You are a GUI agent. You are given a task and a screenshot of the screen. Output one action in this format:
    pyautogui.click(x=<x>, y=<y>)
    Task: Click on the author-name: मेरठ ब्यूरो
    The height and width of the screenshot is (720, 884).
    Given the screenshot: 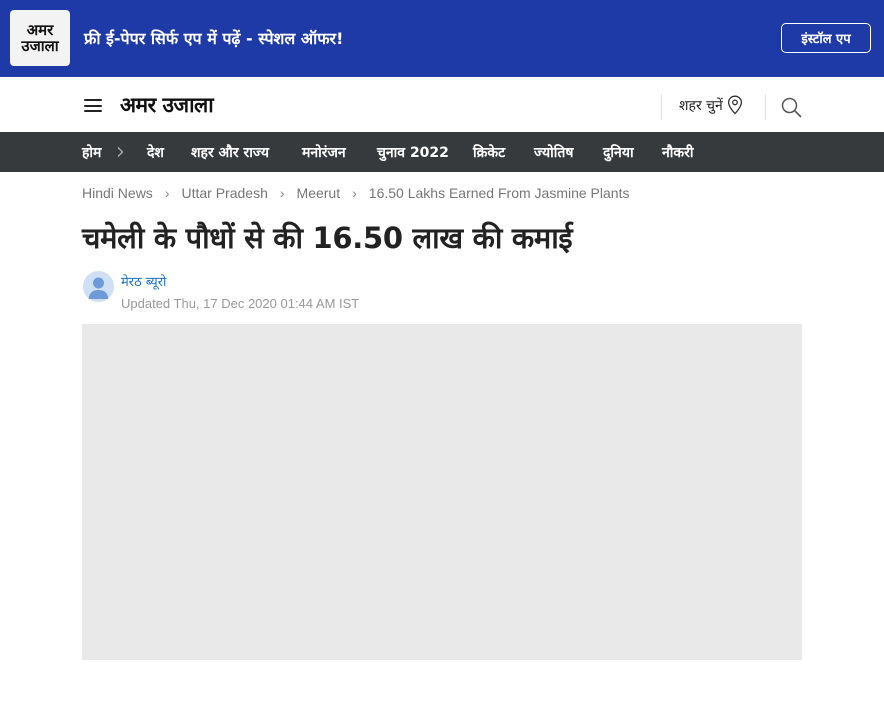 What is the action you would take?
    pyautogui.click(x=143, y=281)
    